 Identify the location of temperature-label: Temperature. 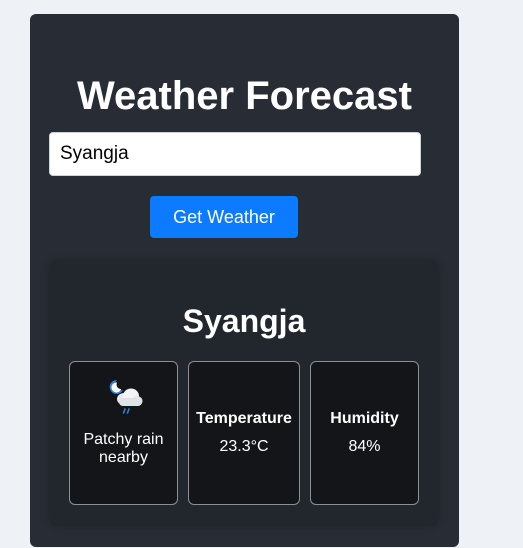
(244, 418).